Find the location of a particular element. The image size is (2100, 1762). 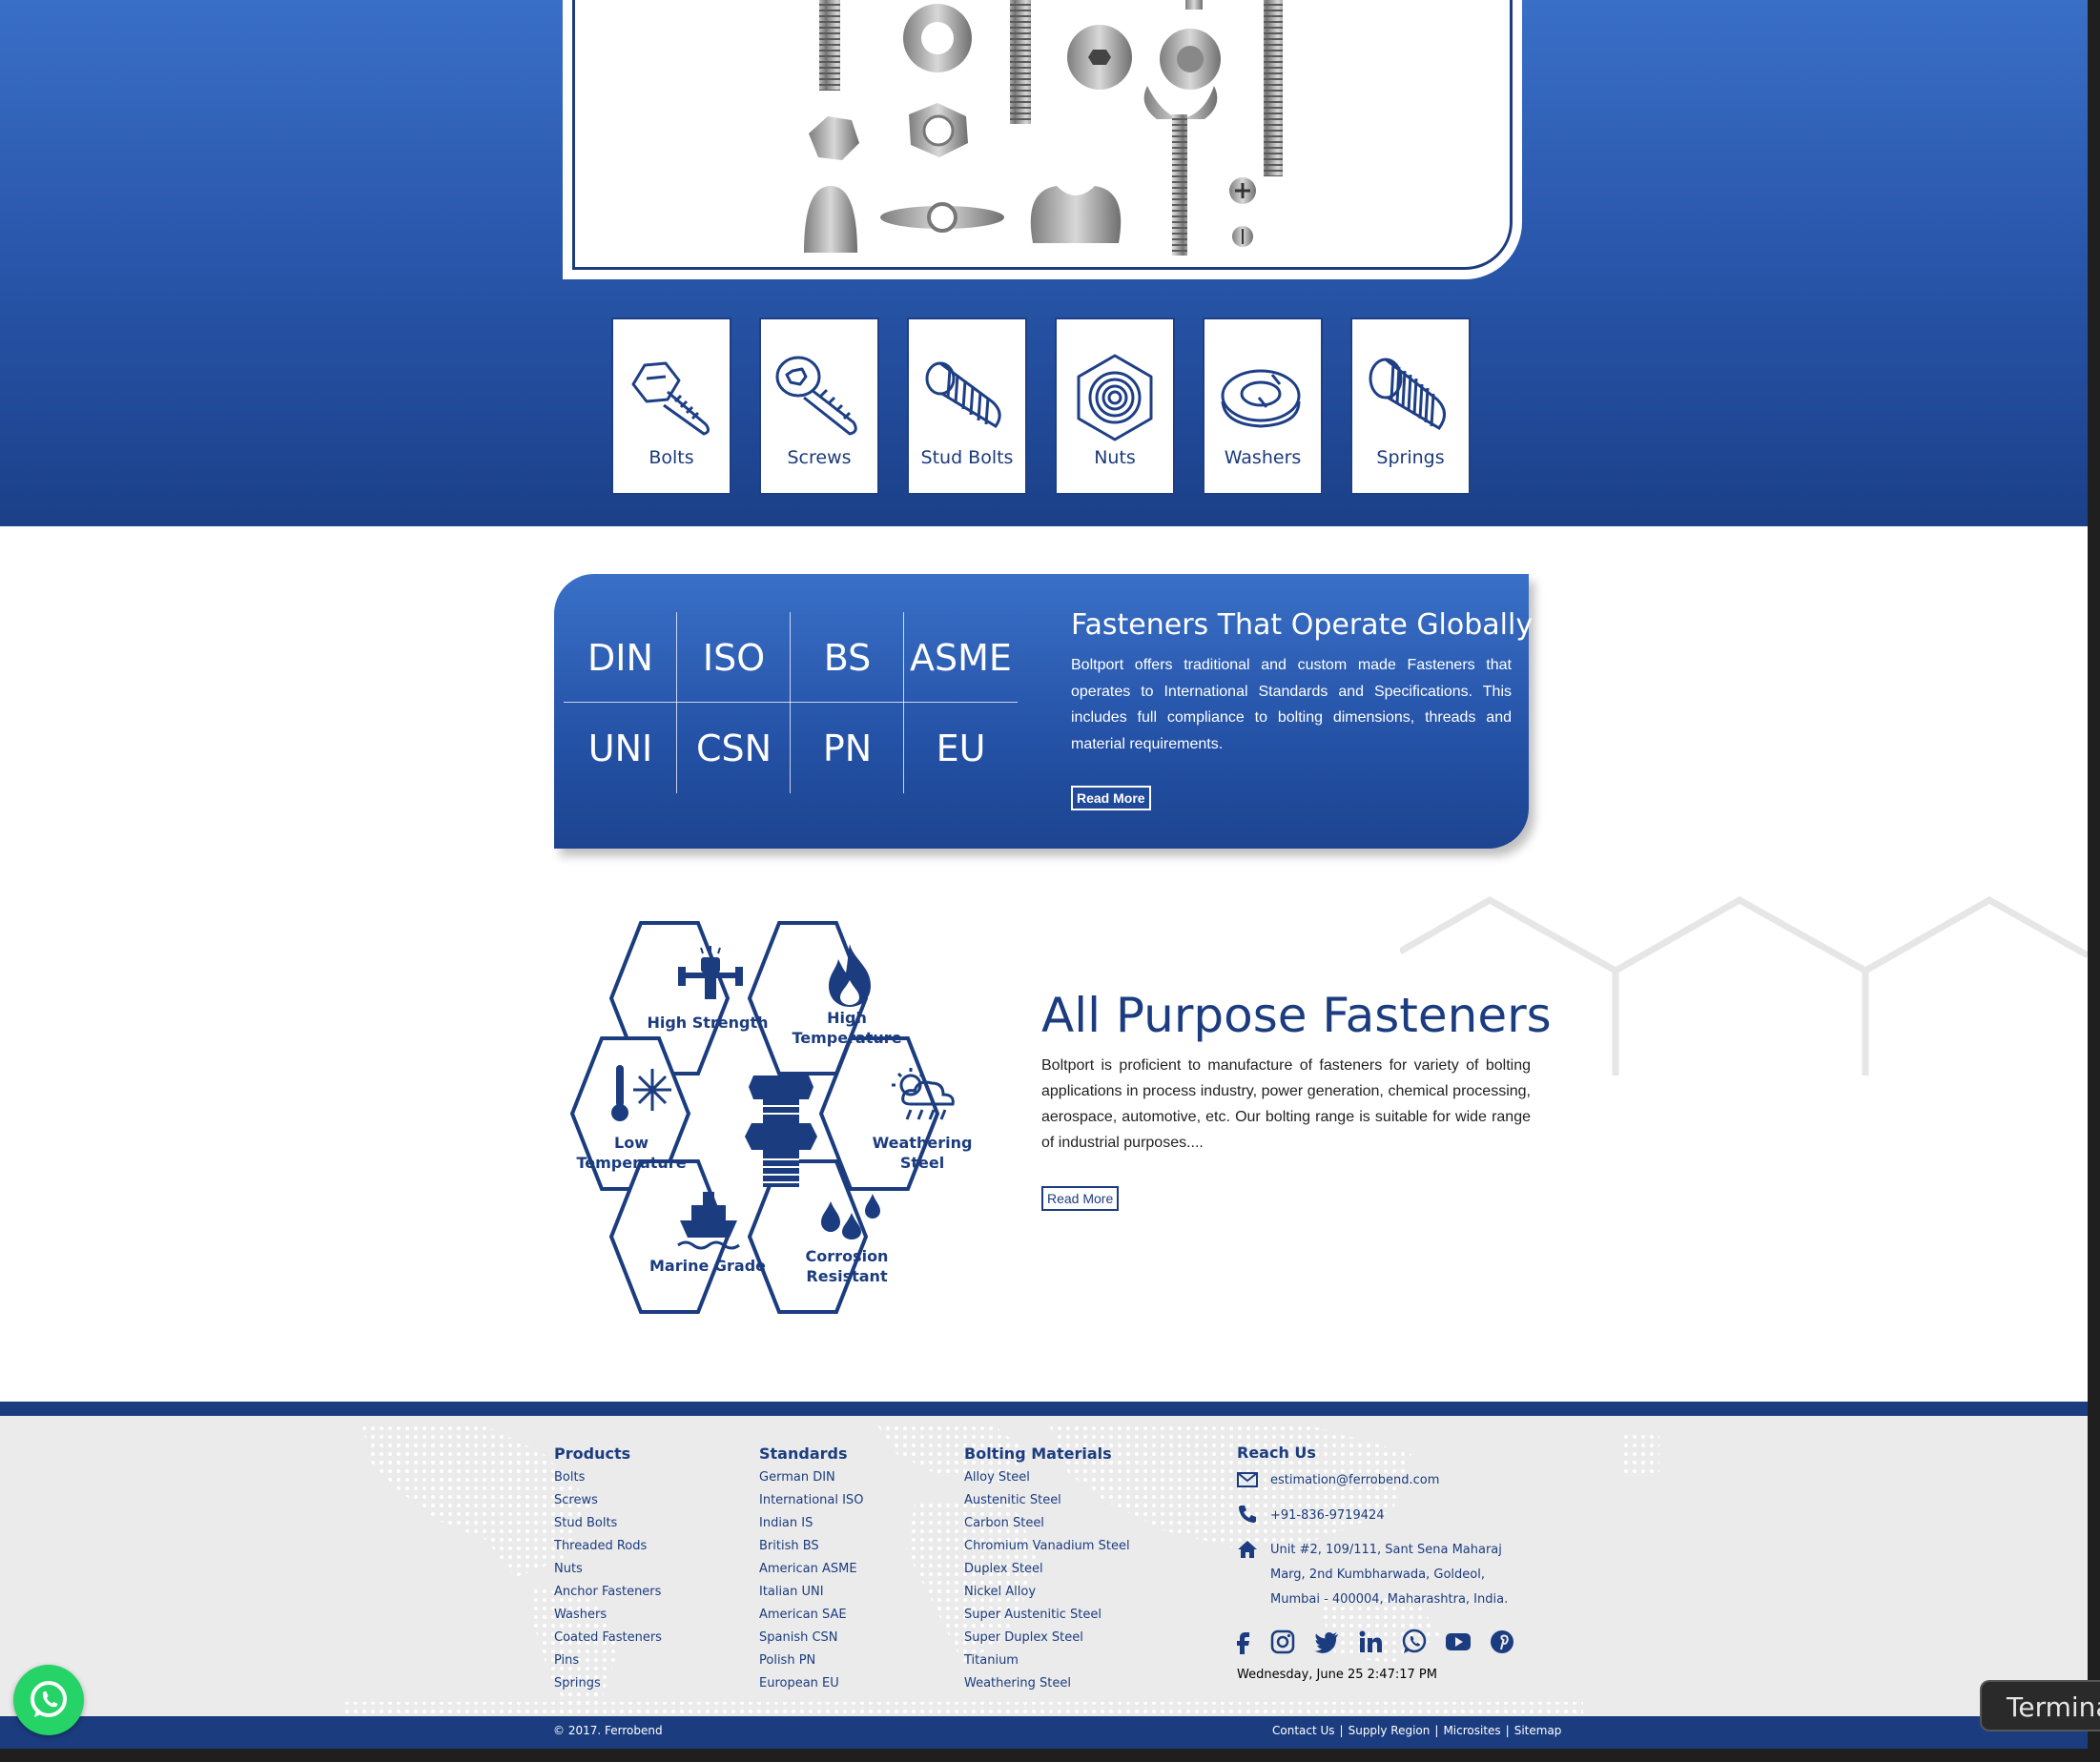

footer-link: Bolts is located at coordinates (569, 1478).